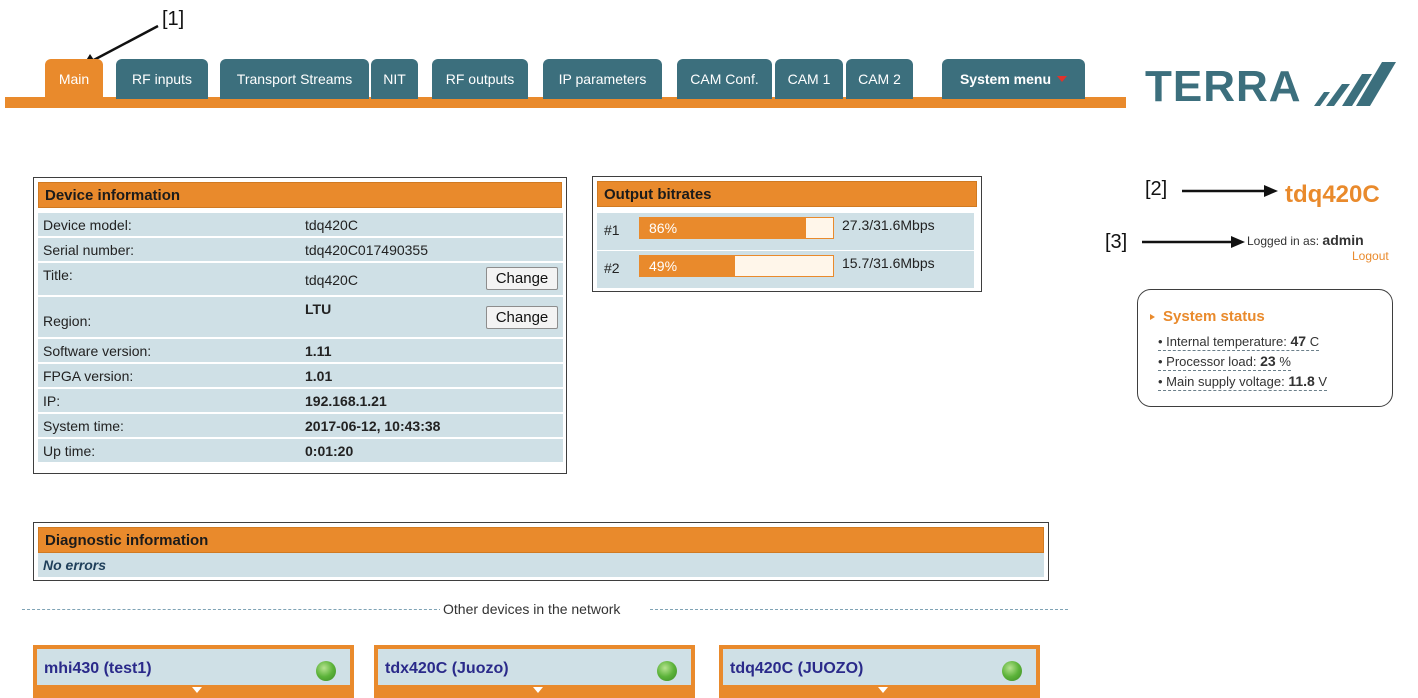 This screenshot has height=698, width=1418. Describe the element at coordinates (541, 540) in the screenshot. I see `diagnostic-title: Diagnostic information` at that location.